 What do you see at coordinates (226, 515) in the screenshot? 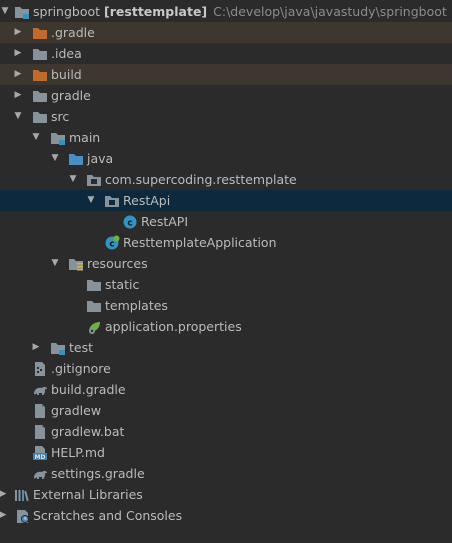
I see `tree-row-scratches: ▶ Scratches and Consoles` at bounding box center [226, 515].